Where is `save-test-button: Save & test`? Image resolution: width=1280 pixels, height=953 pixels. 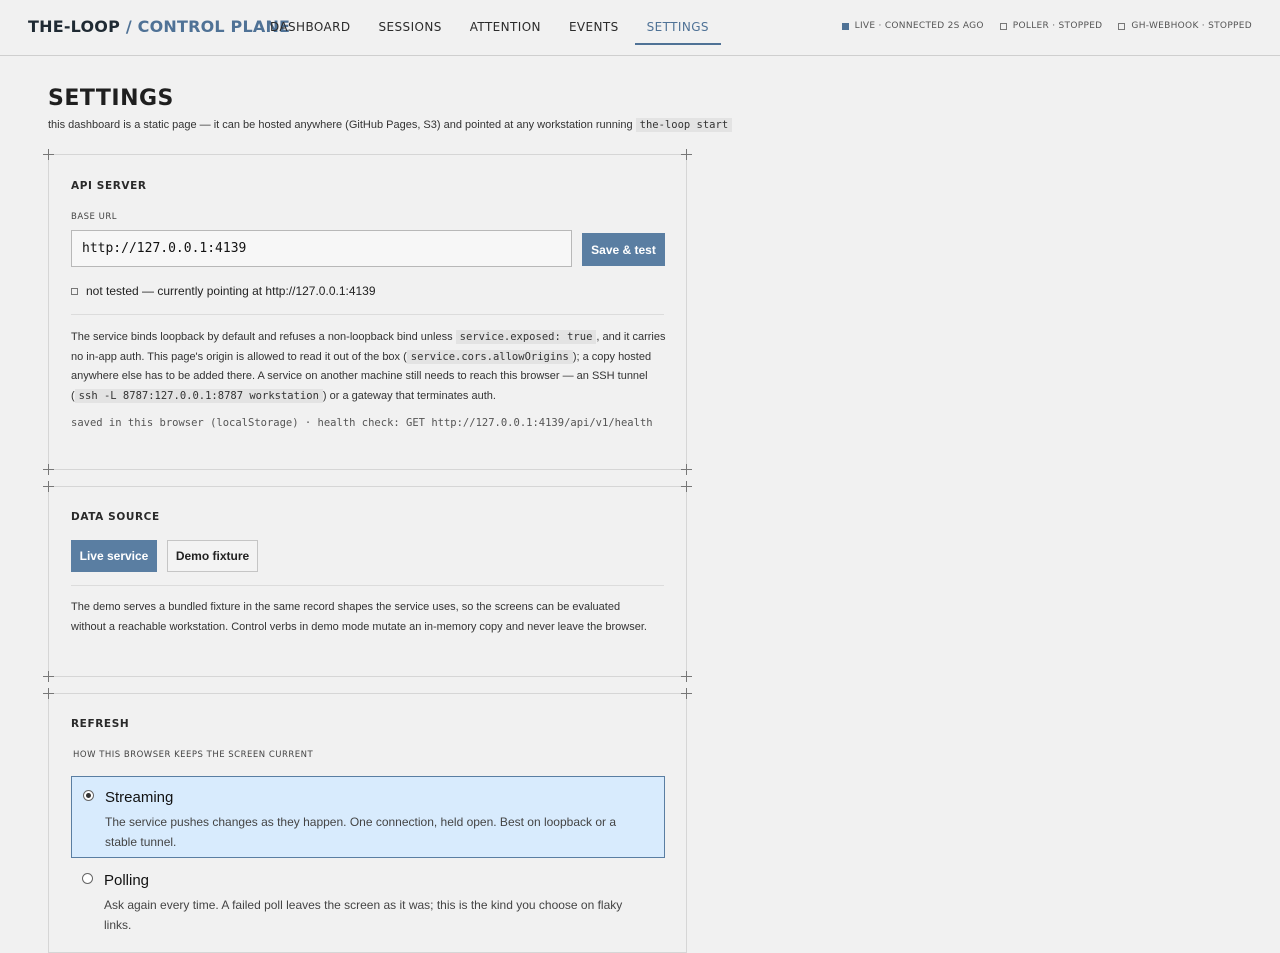
save-test-button: Save & test is located at coordinates (623, 249).